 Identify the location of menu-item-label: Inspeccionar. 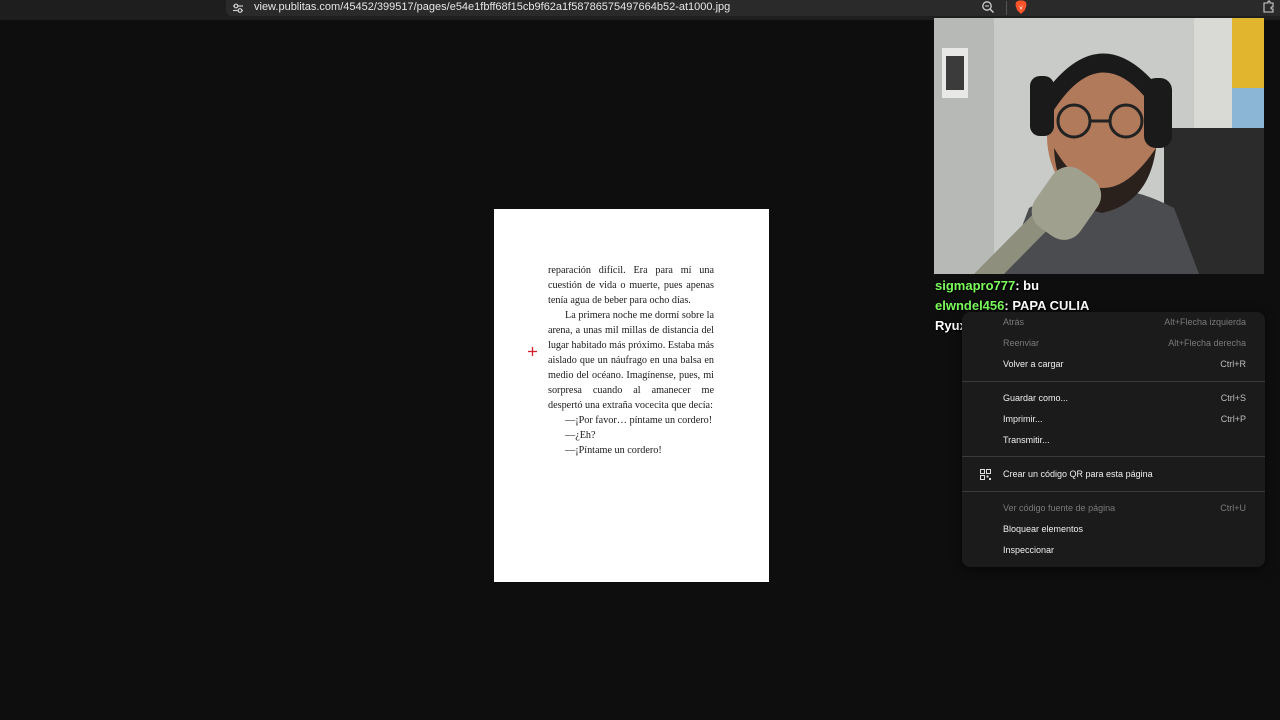
(1029, 550).